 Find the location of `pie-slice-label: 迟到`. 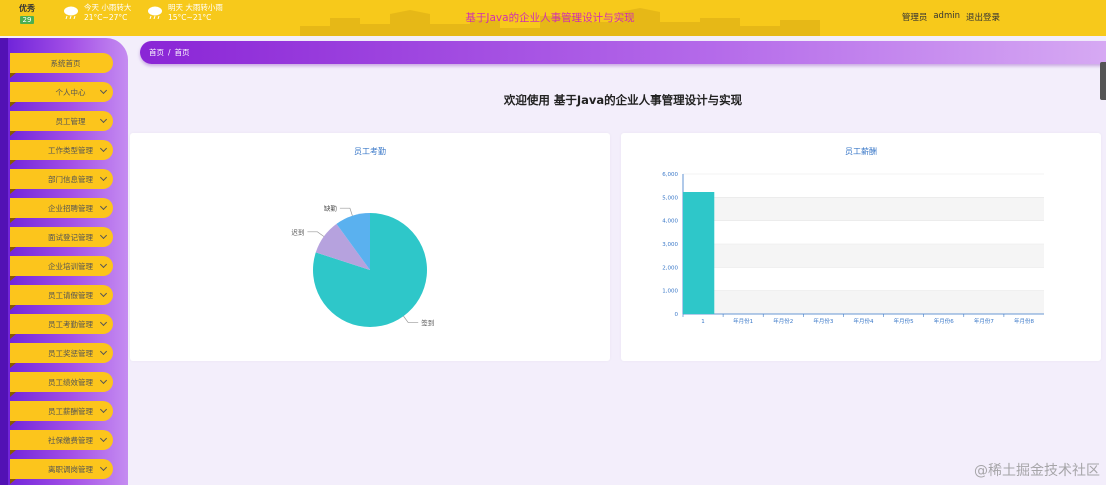

pie-slice-label: 迟到 is located at coordinates (297, 232).